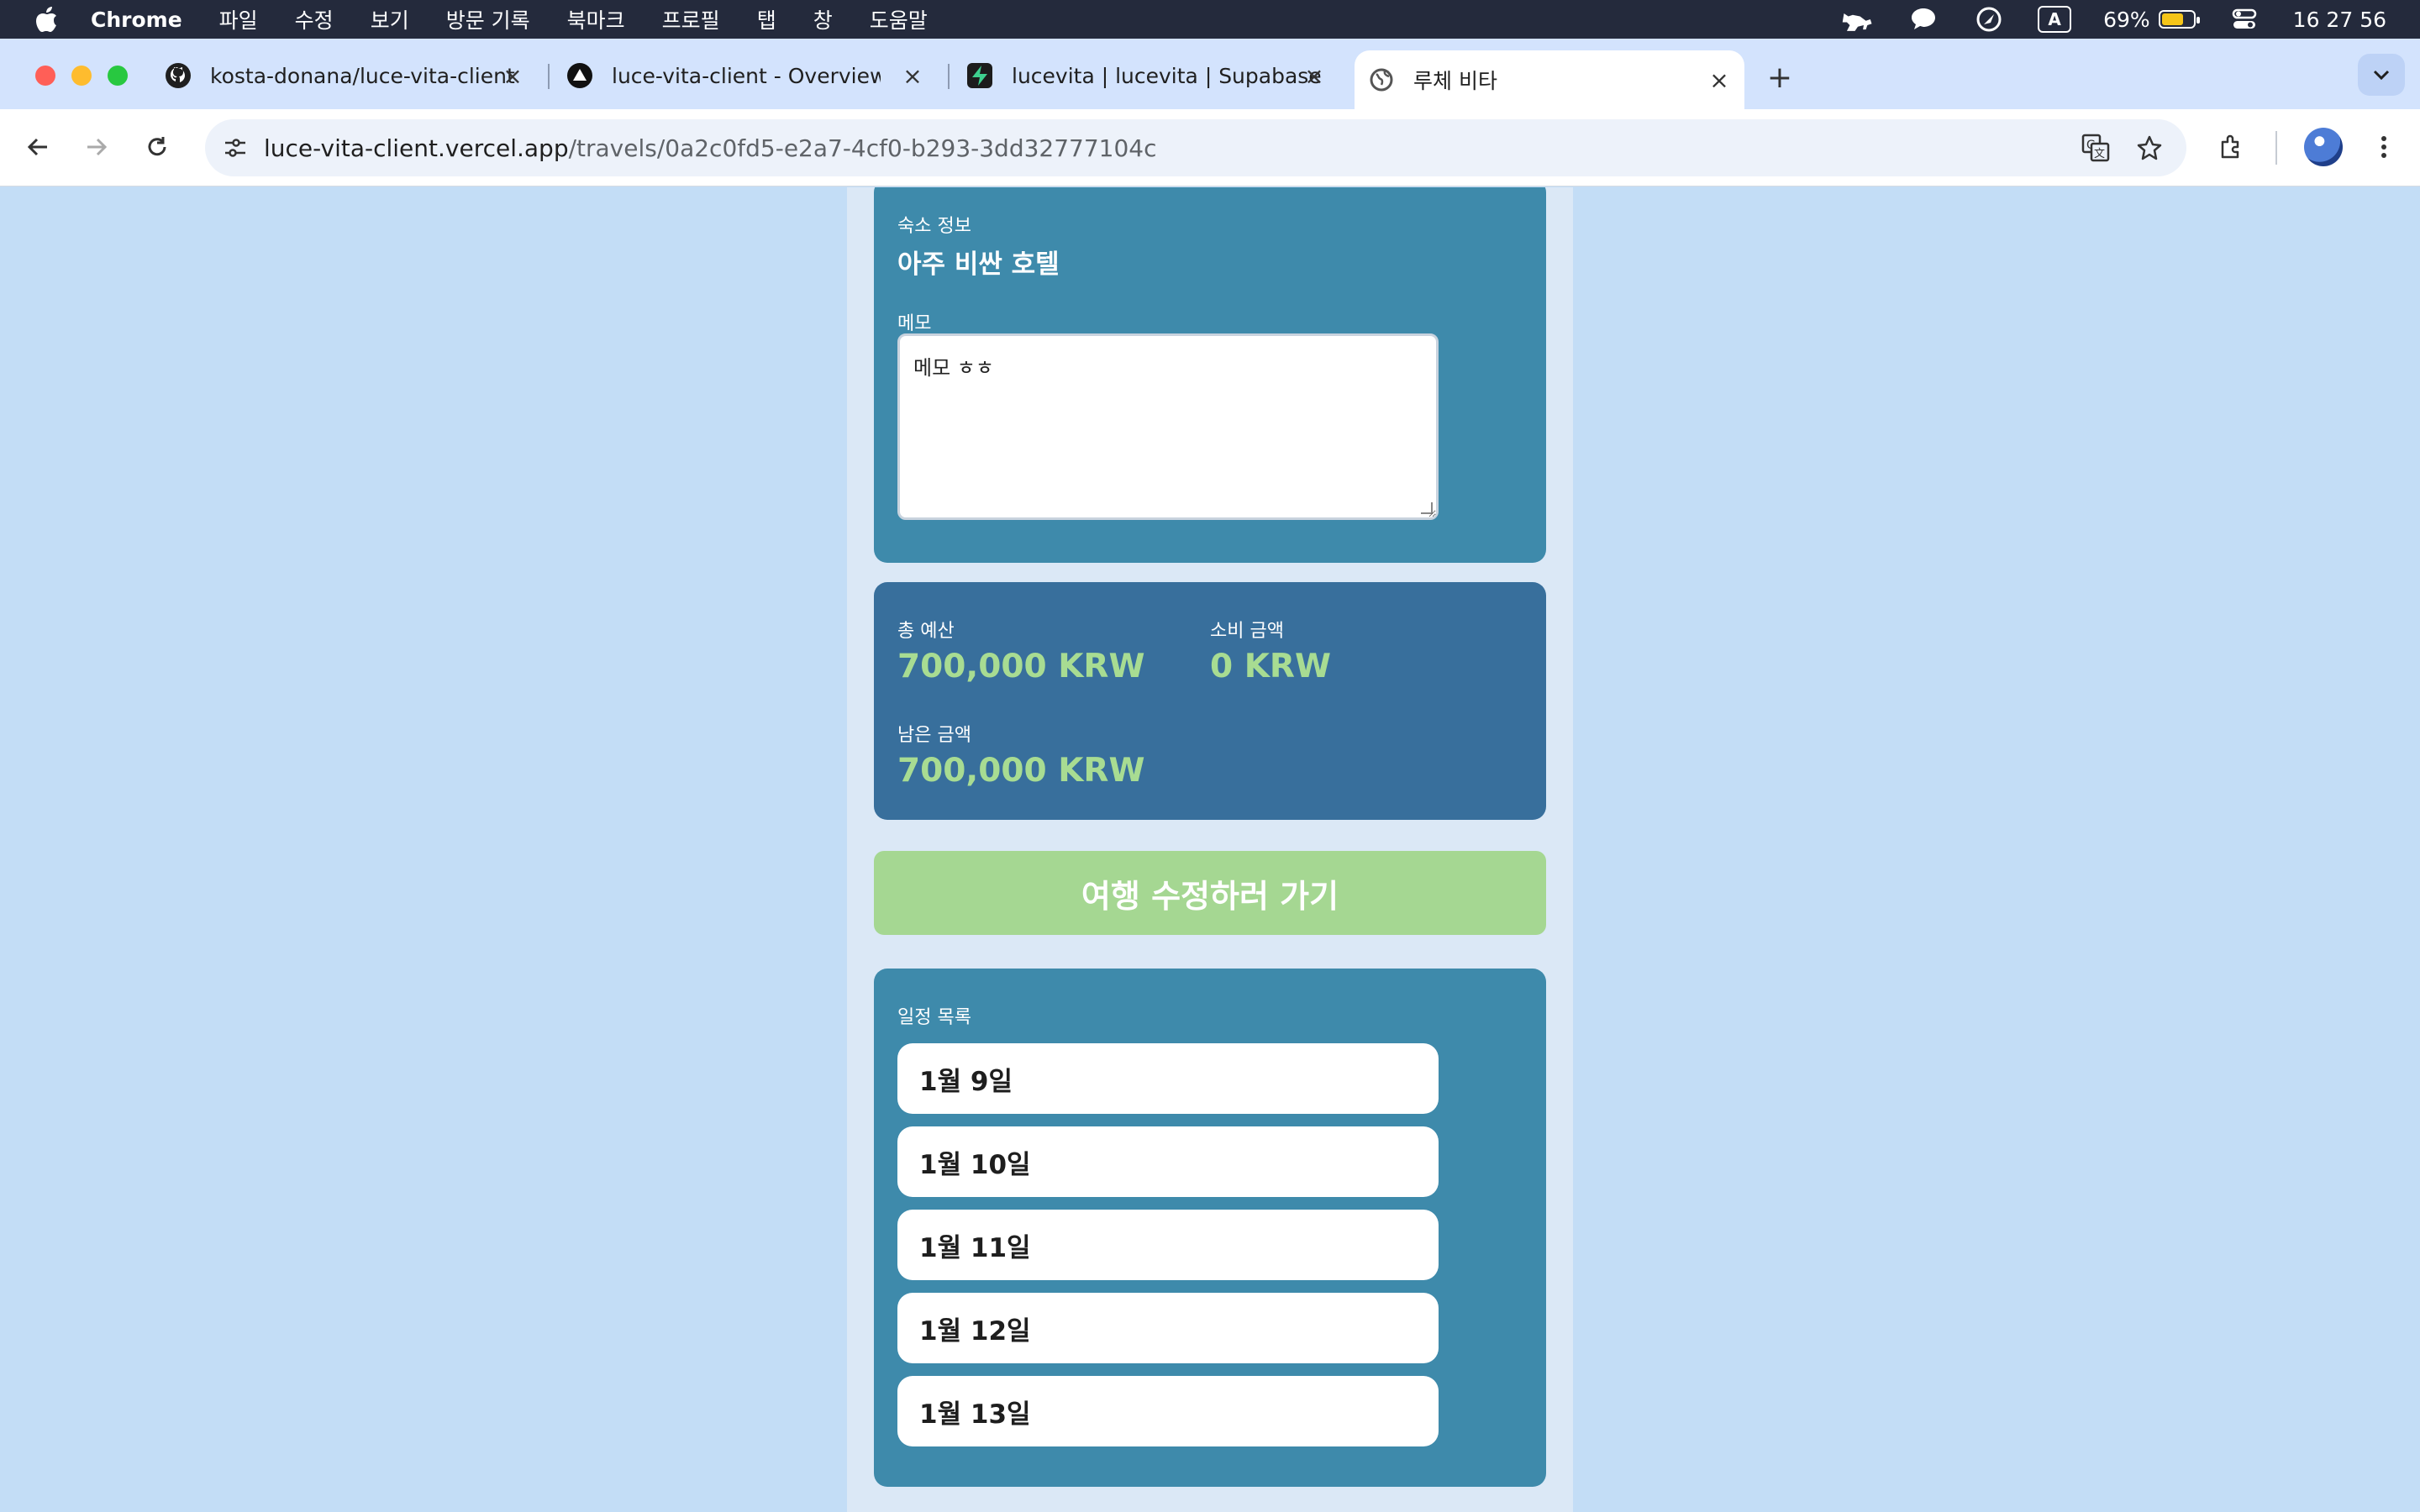  I want to click on tab-title: kosta-donana/luce-vita-client, so click(362, 75).